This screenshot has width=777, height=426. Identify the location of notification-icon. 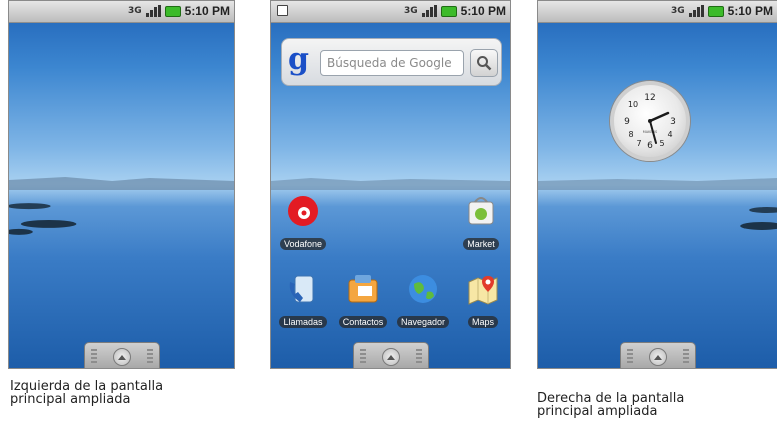
(282, 10).